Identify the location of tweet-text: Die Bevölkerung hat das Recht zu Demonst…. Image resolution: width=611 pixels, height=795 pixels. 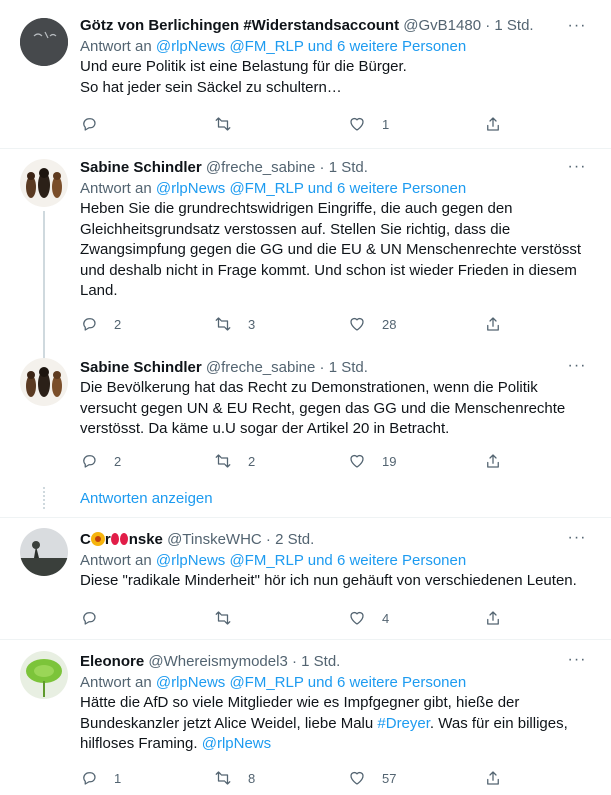
(335, 409).